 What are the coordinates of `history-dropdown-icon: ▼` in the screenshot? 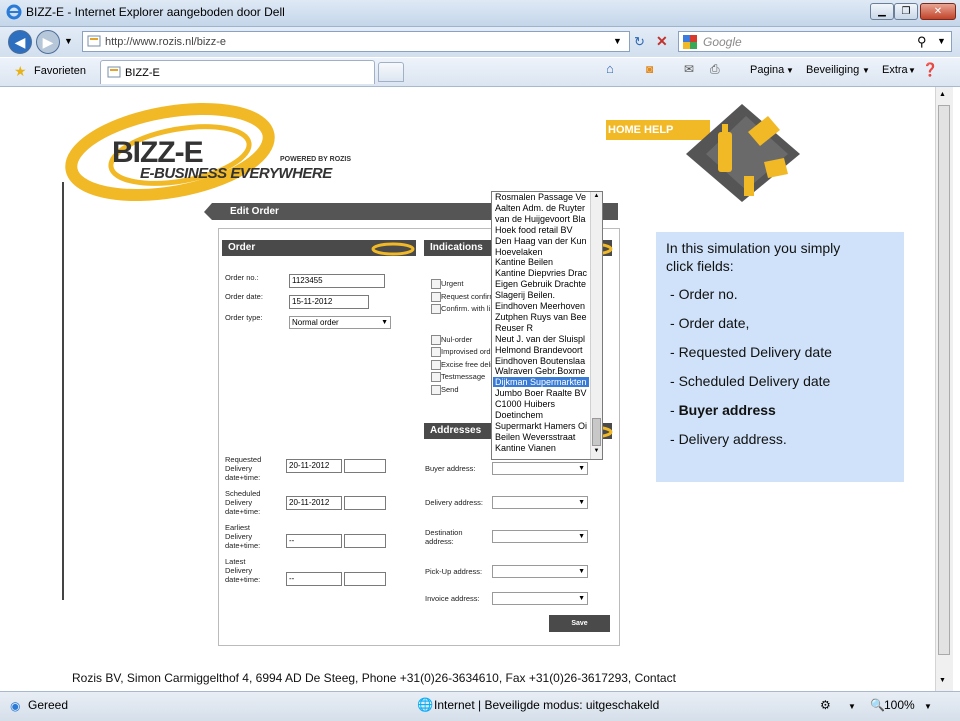 It's located at (68, 41).